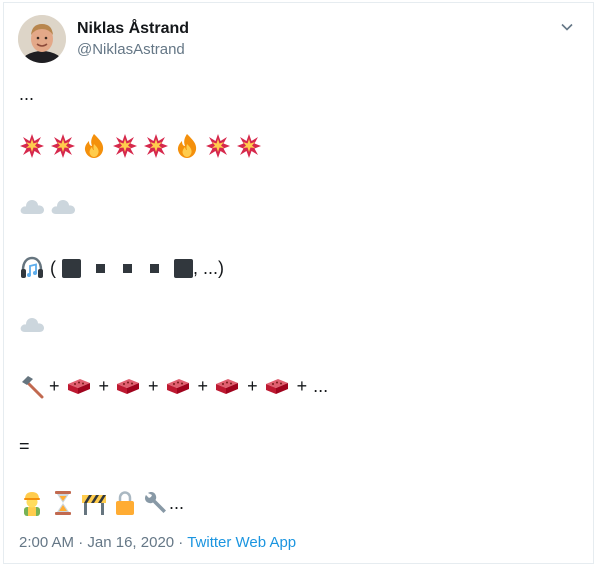  Describe the element at coordinates (46, 542) in the screenshot. I see `tweet-time: 2:00 AM` at that location.